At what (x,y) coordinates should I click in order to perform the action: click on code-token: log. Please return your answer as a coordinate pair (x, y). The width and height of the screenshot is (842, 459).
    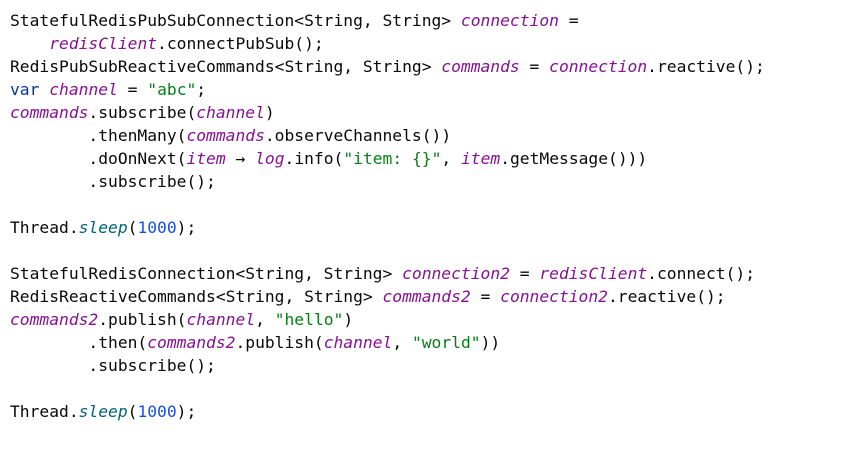
    Looking at the image, I should click on (270, 158).